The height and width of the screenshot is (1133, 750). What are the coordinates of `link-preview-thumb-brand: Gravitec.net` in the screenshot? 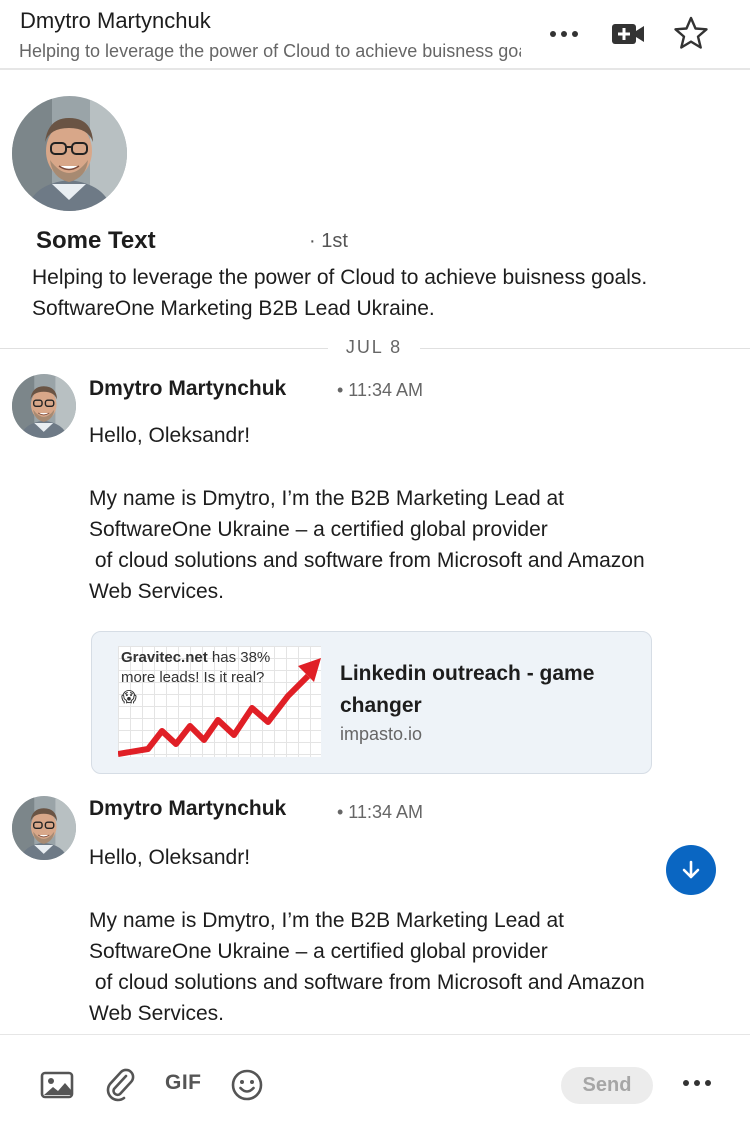 It's located at (164, 657).